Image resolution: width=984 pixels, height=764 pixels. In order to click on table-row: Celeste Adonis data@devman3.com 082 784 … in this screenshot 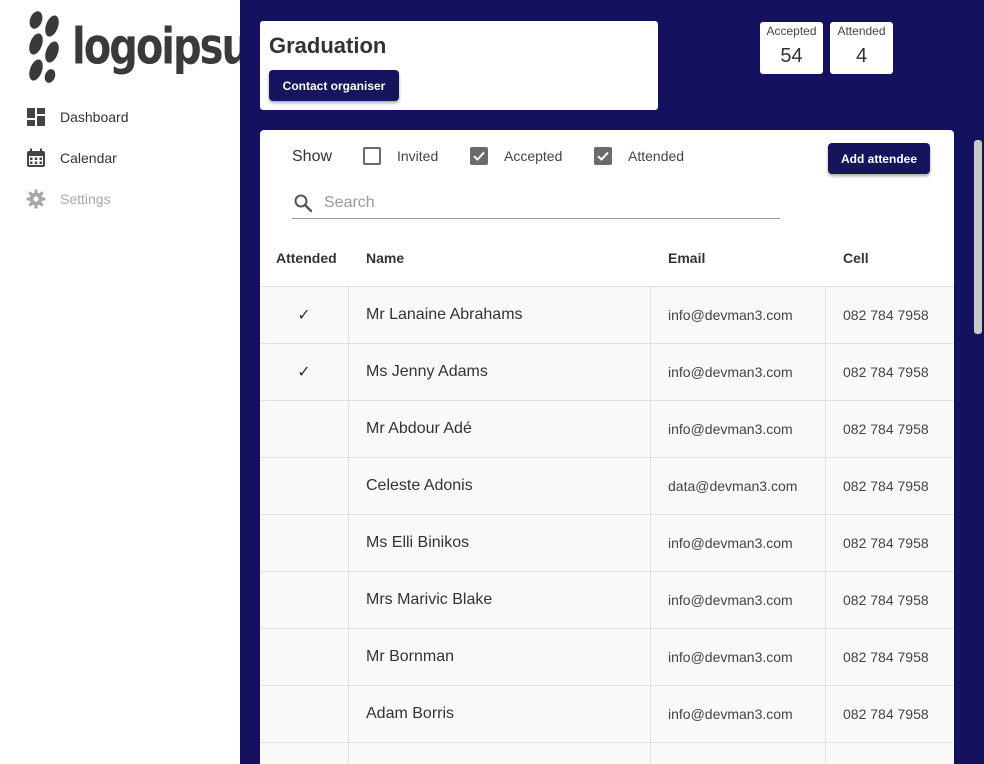, I will do `click(607, 486)`.